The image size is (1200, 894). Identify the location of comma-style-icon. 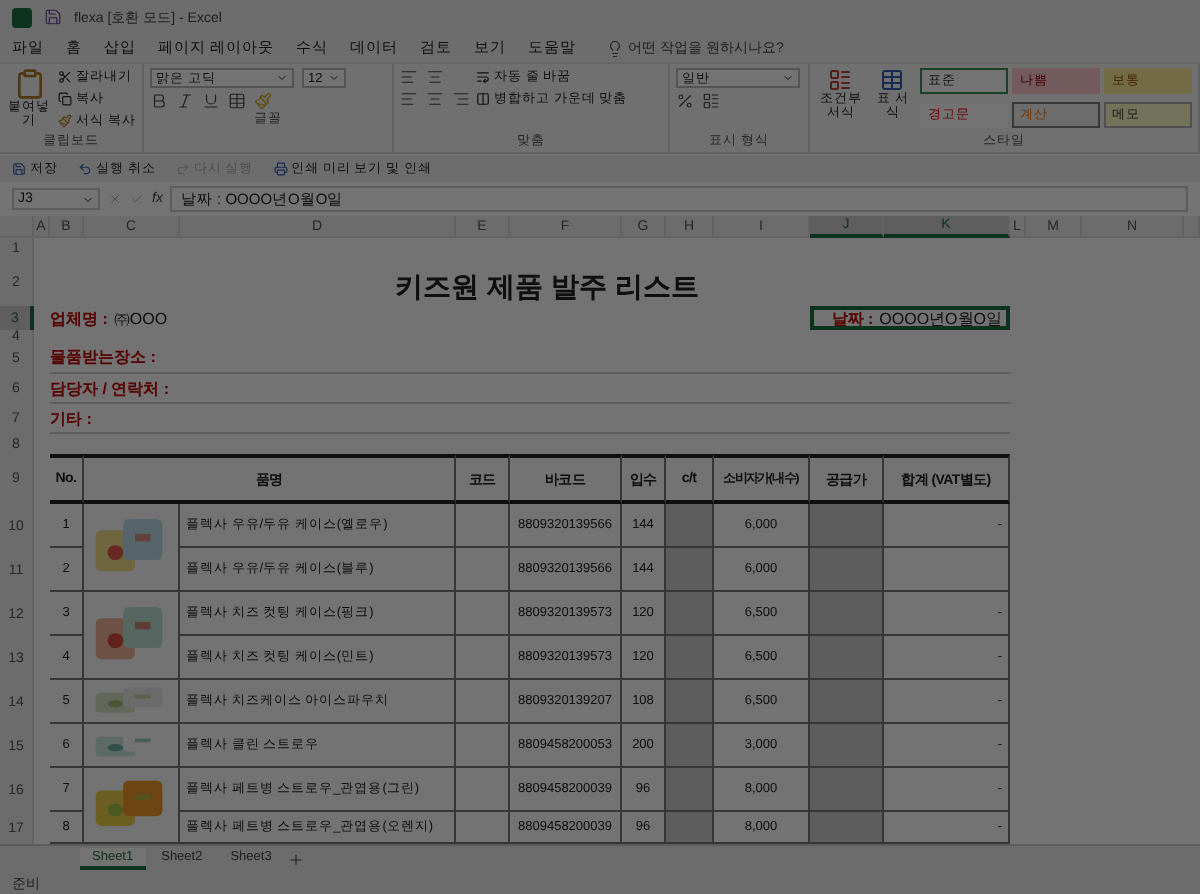
(711, 101).